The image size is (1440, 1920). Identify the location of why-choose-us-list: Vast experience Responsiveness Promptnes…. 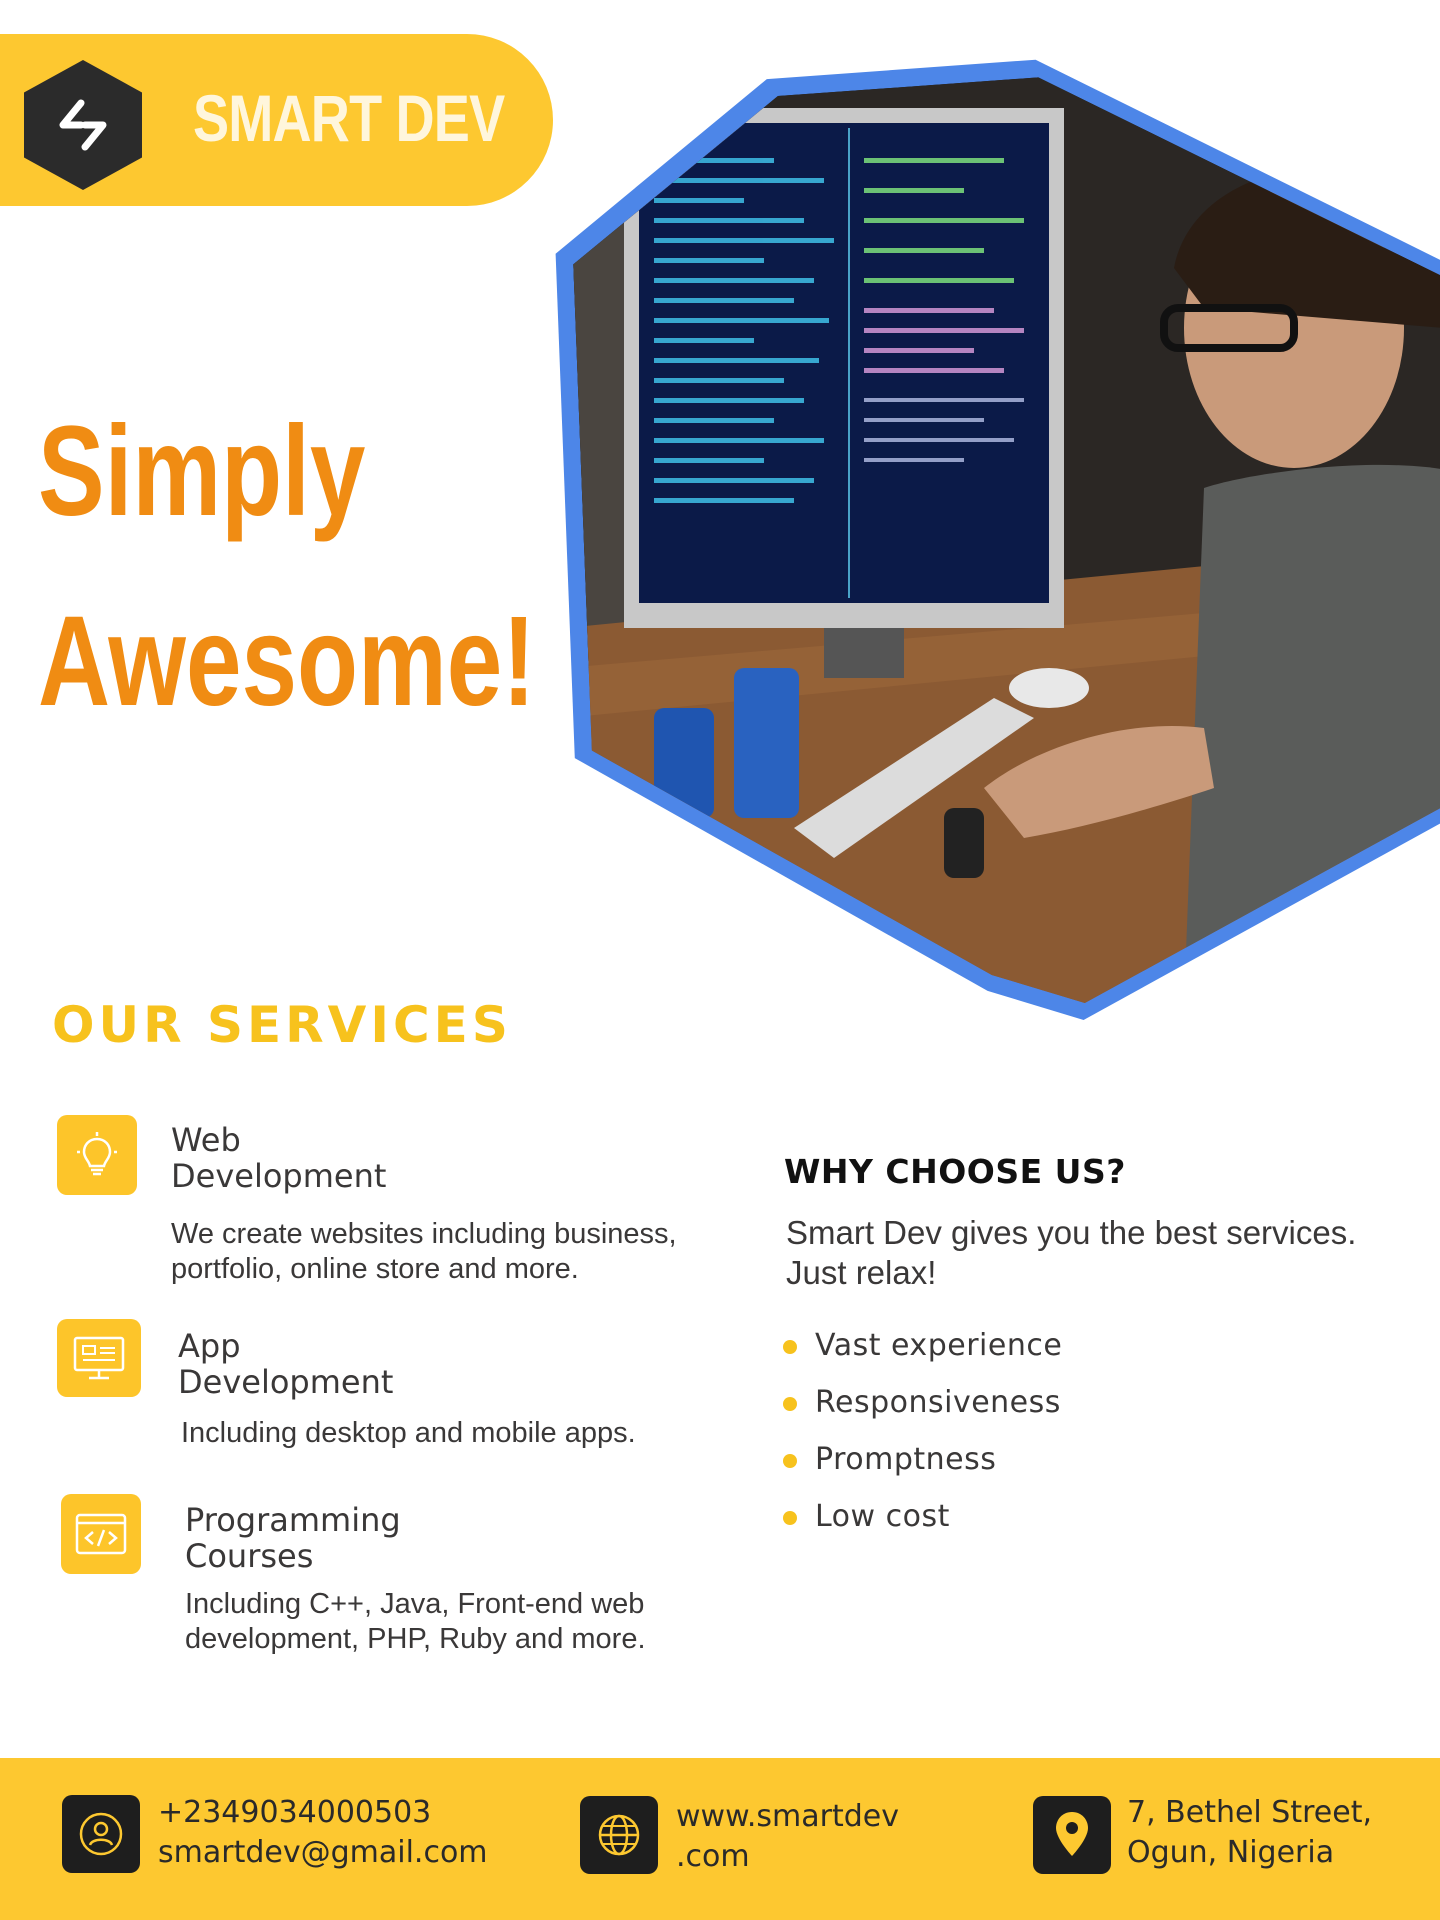
(922, 1440).